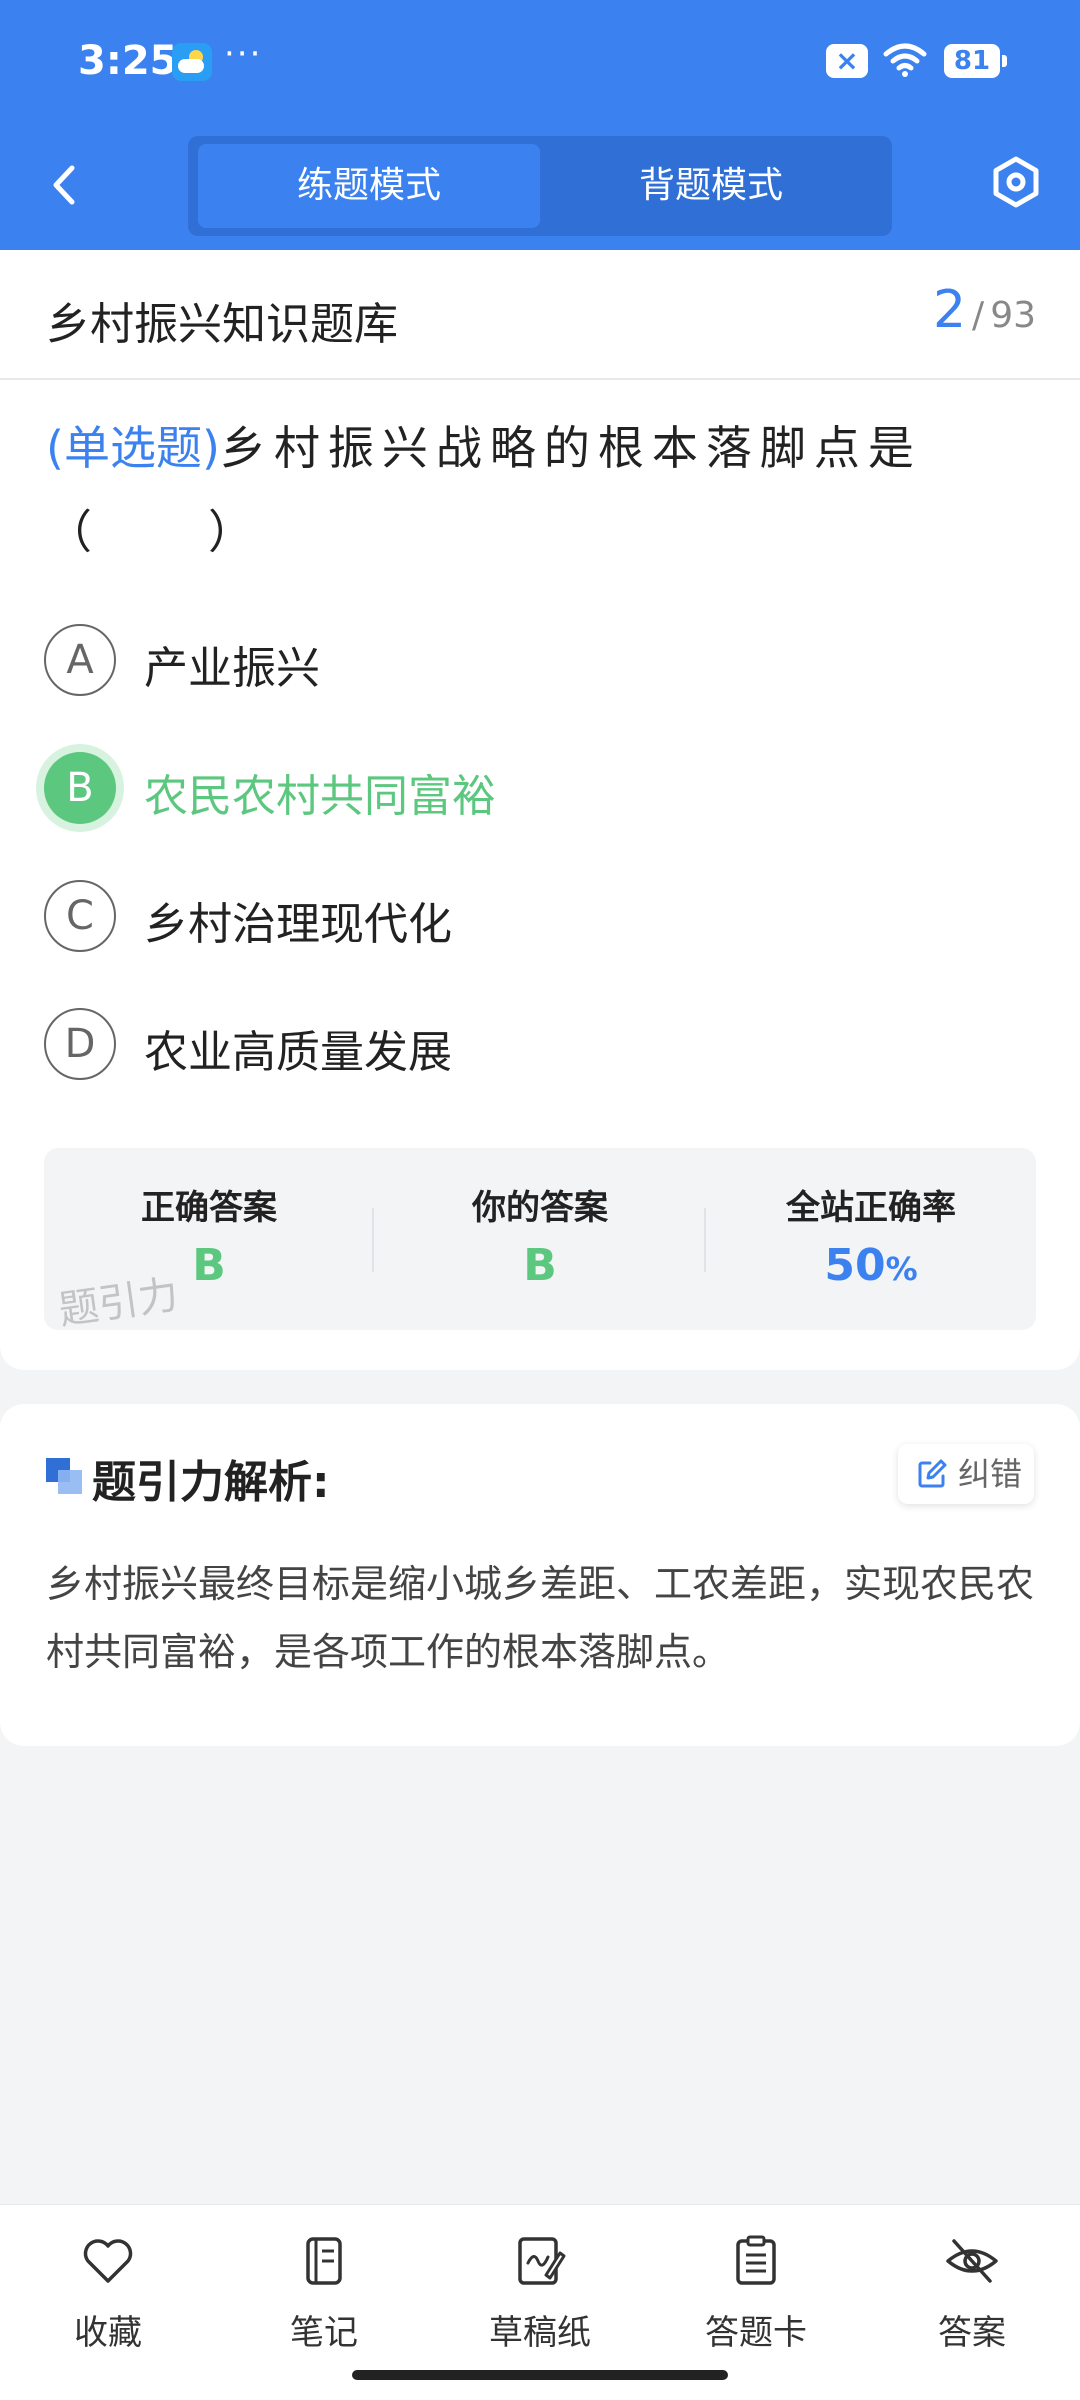 This screenshot has width=1080, height=2400. I want to click on stat-label: 你的答案, so click(540, 1208).